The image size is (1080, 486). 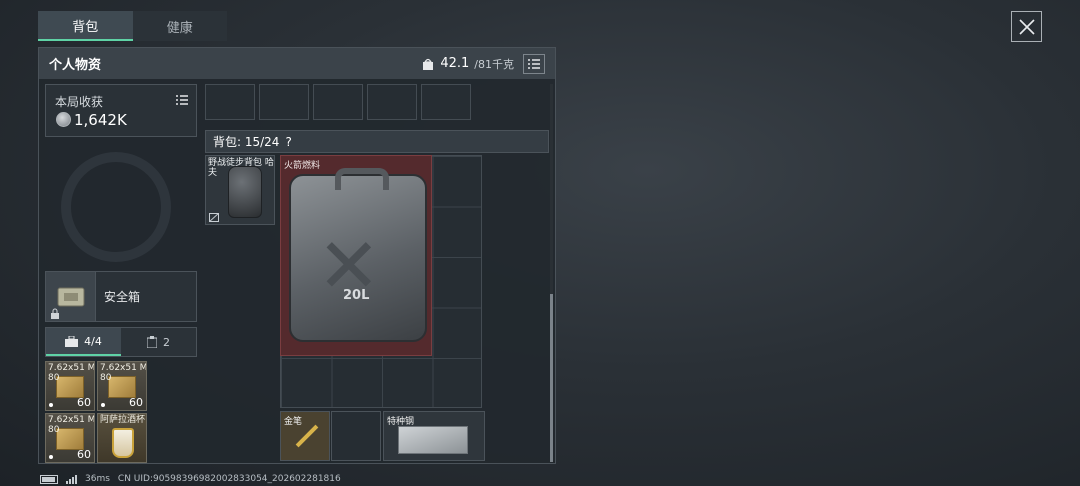 What do you see at coordinates (49, 479) in the screenshot?
I see `battery-icon` at bounding box center [49, 479].